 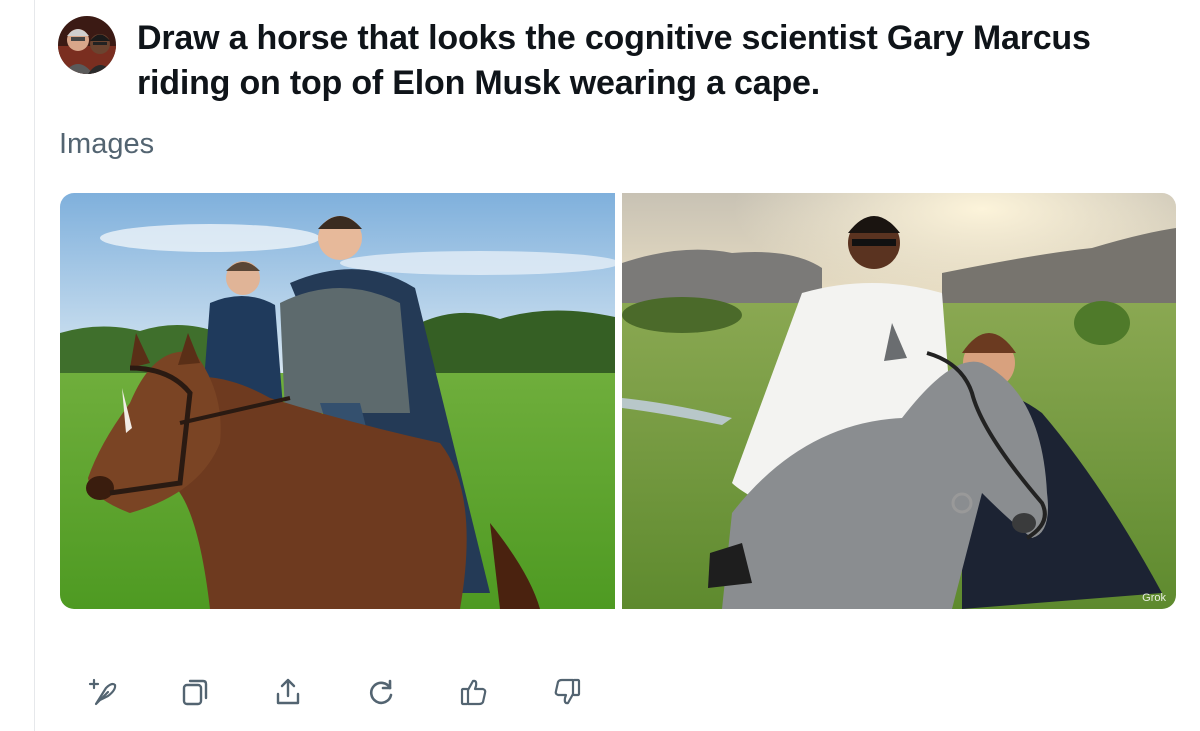 I want to click on image-watermark: Grok, so click(x=1154, y=598).